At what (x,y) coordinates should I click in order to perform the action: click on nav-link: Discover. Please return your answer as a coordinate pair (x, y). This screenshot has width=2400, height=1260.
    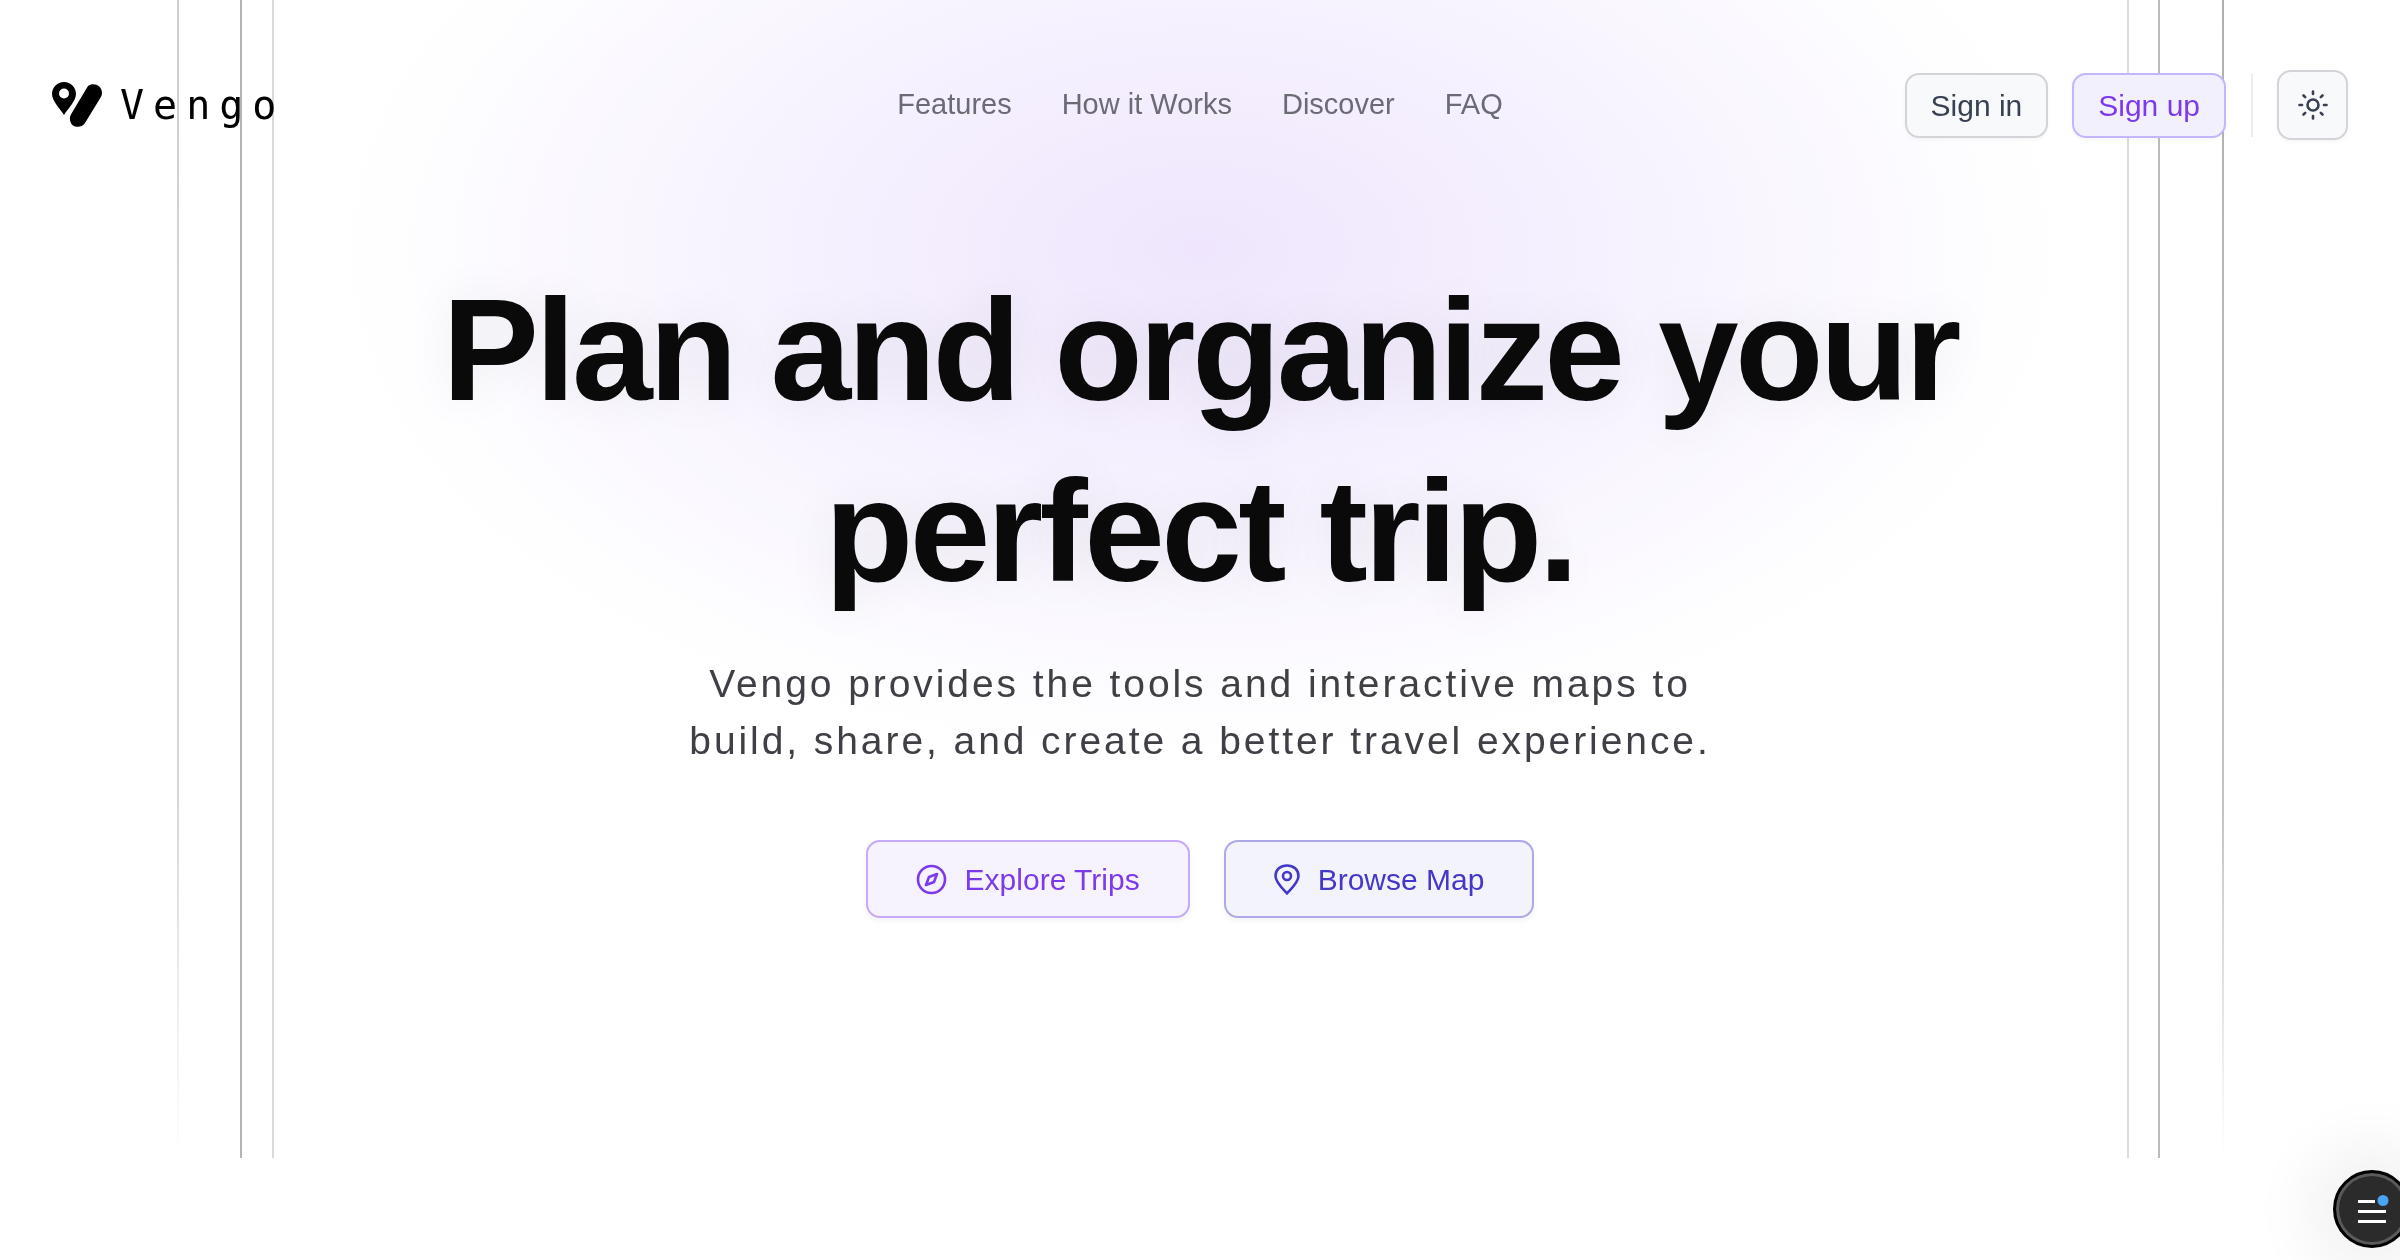
    Looking at the image, I should click on (1338, 105).